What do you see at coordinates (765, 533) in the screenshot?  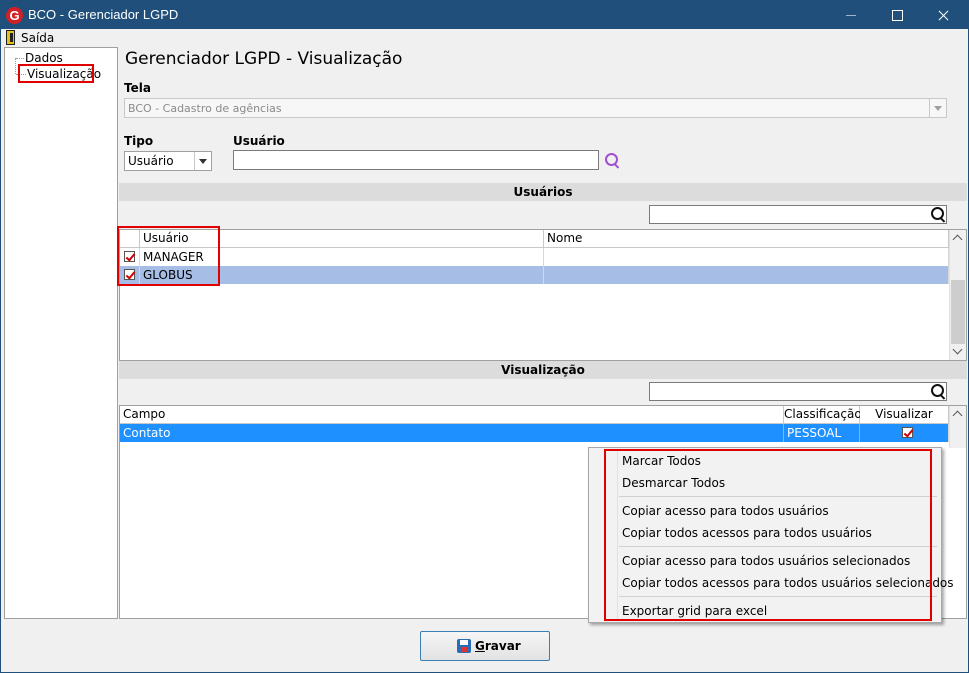 I see `menu-item-copiar-todos-acessos-todos: Copiar todos acessos para todos usuários` at bounding box center [765, 533].